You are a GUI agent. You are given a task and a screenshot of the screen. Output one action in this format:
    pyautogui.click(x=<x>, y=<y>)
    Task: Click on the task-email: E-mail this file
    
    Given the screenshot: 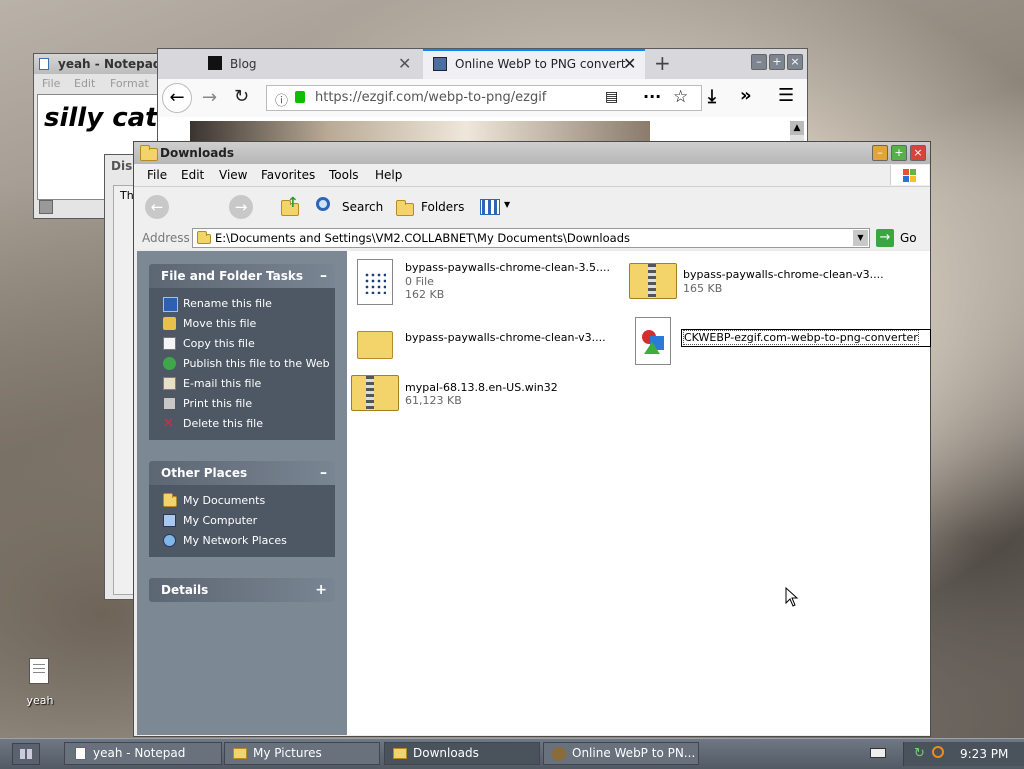 What is the action you would take?
    pyautogui.click(x=242, y=384)
    